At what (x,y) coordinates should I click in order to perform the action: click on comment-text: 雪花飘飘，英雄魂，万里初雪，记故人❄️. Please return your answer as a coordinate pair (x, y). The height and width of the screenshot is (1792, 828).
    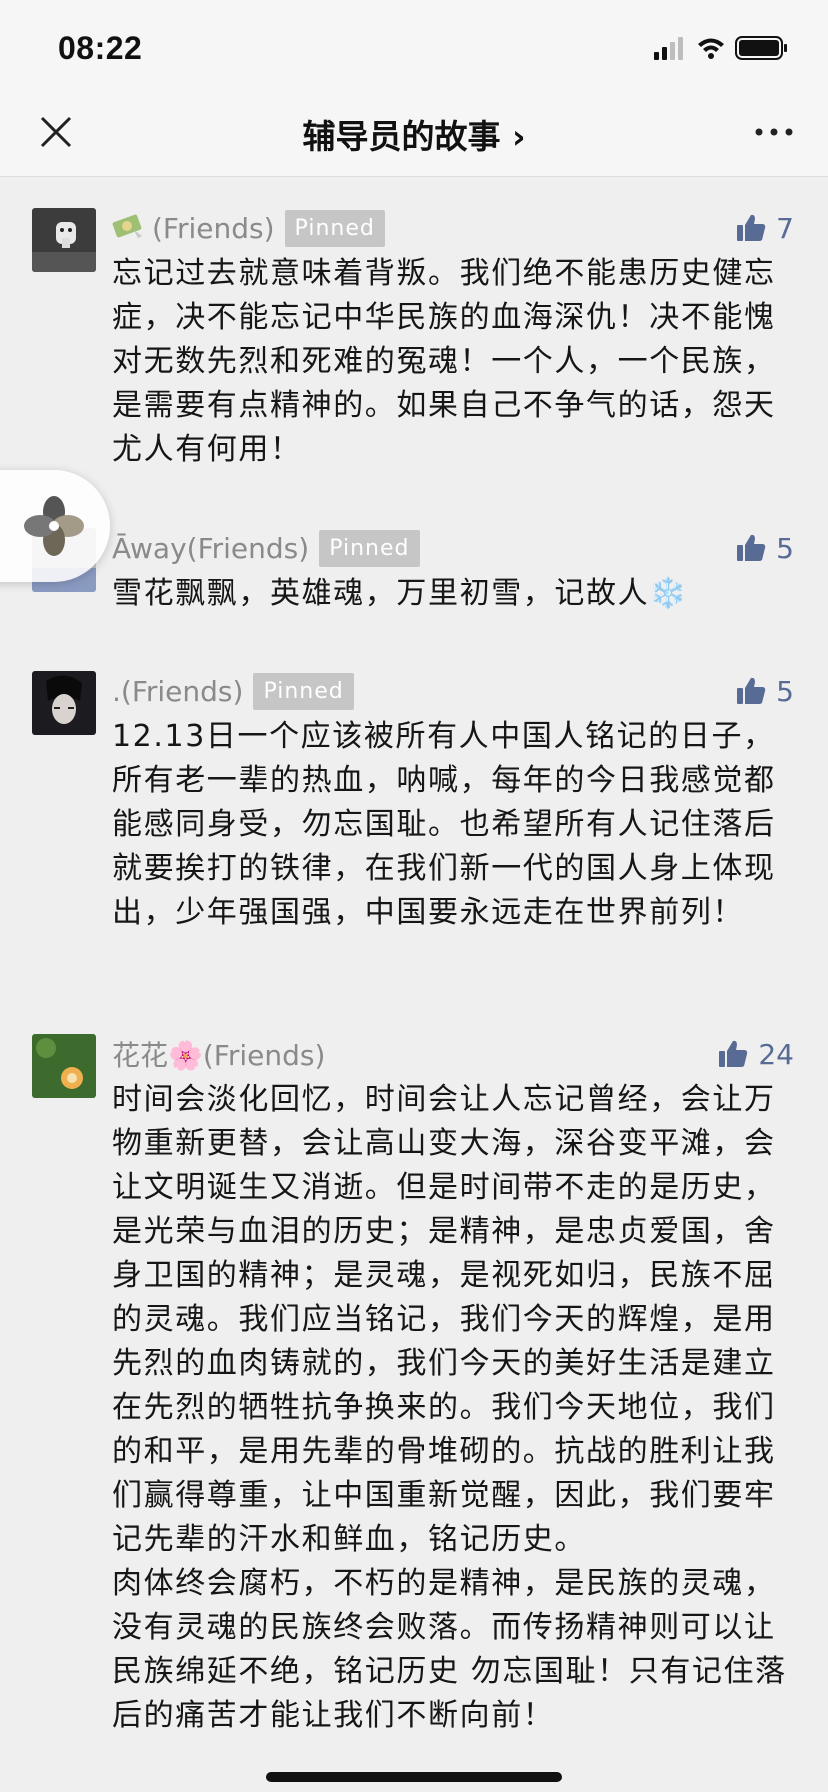
    Looking at the image, I should click on (400, 593).